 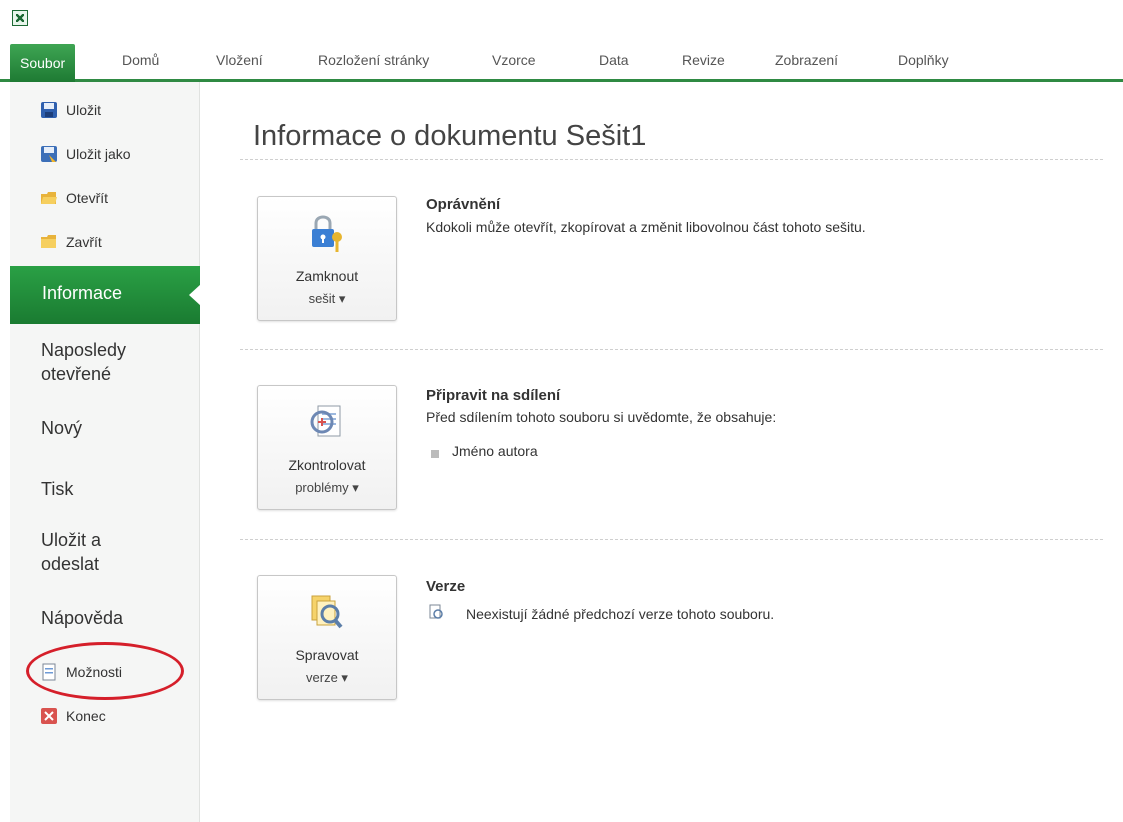 What do you see at coordinates (20, 18) in the screenshot?
I see `excel-icon` at bounding box center [20, 18].